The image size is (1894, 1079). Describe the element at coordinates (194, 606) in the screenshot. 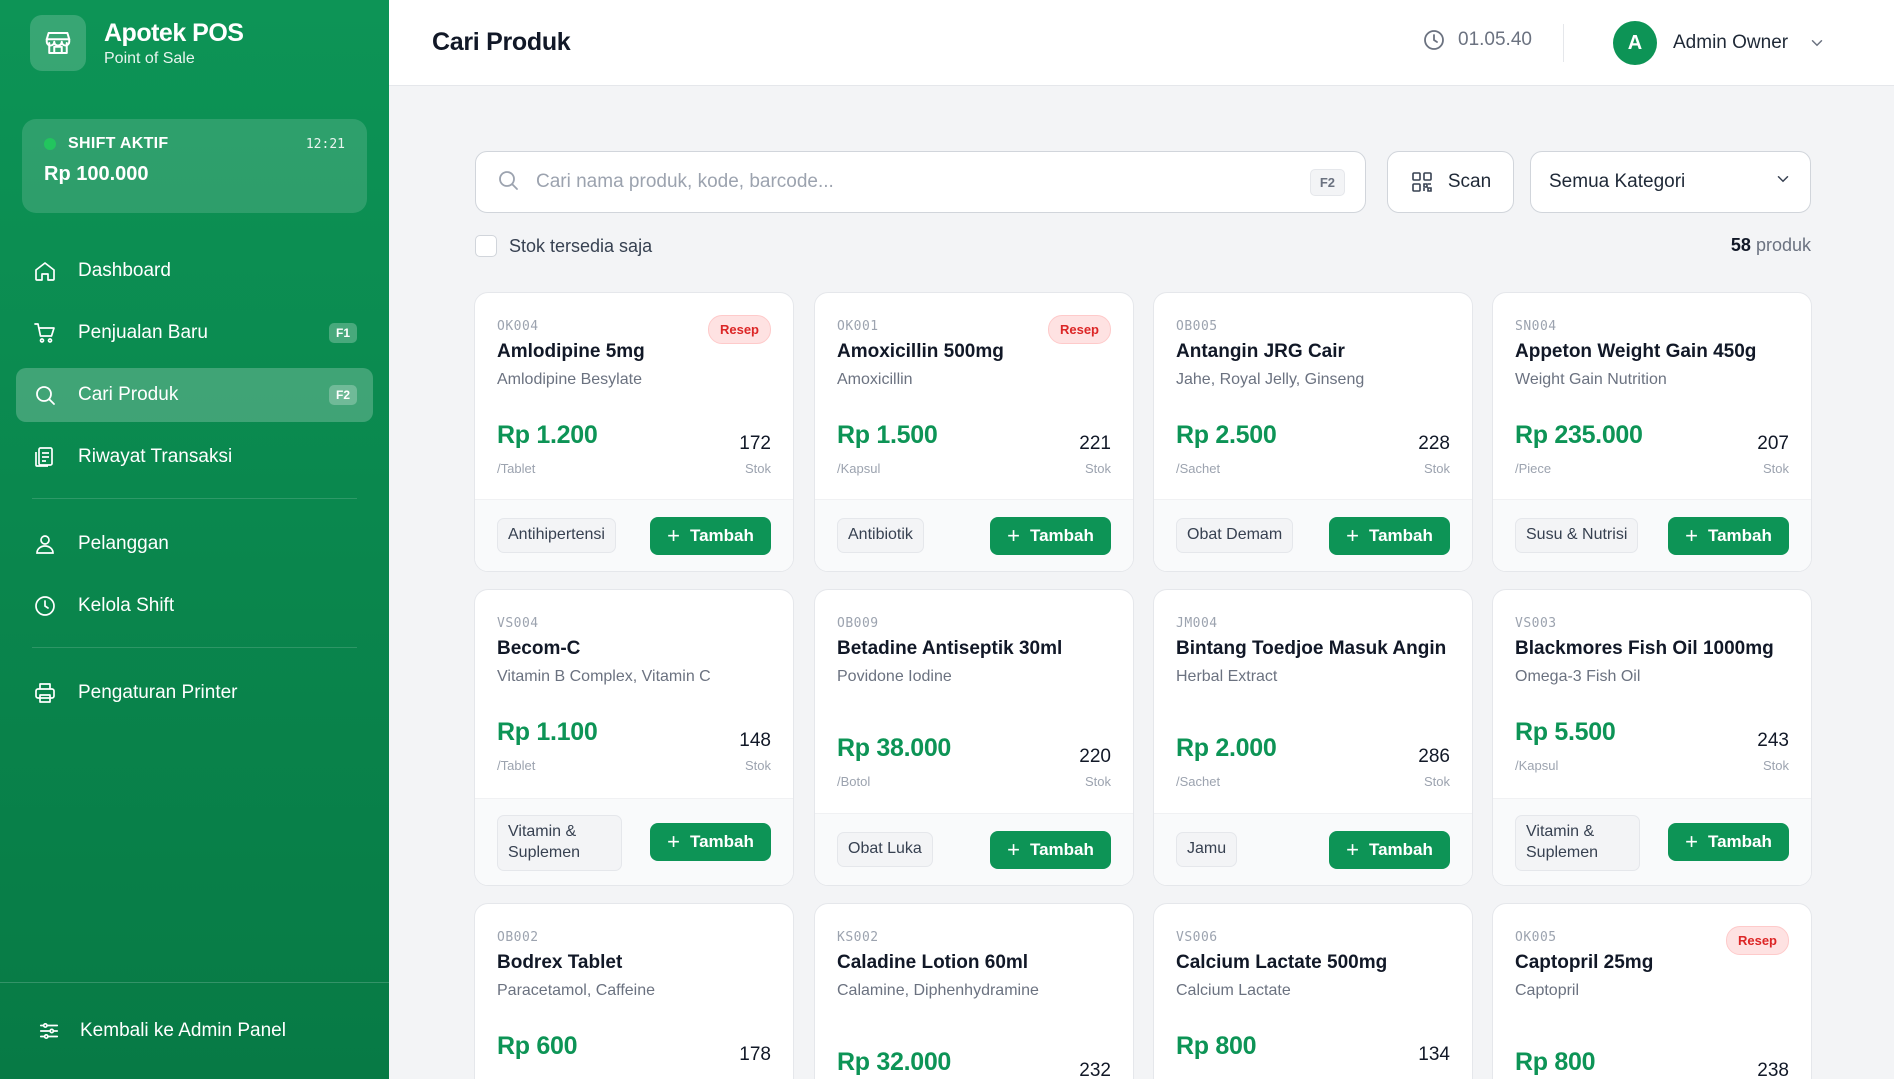

I see `sidebar-item-kelola-shift: Kelola Shift` at that location.